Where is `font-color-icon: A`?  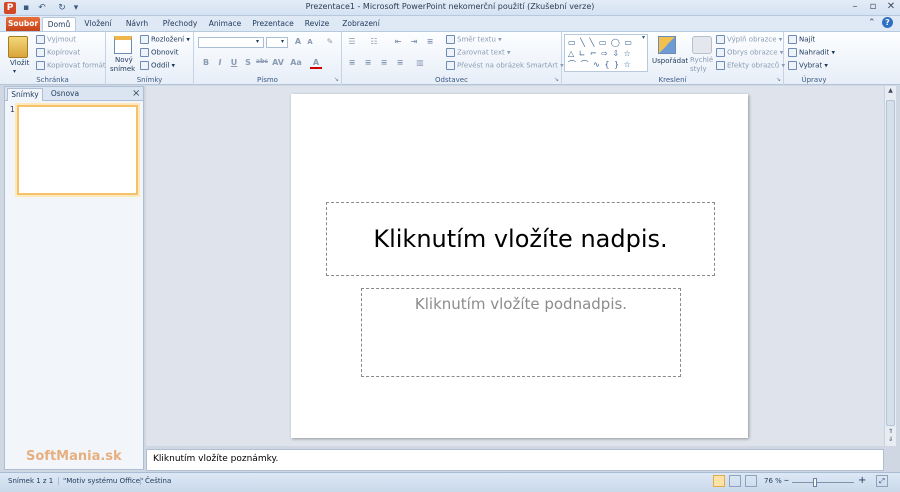
font-color-icon: A is located at coordinates (316, 63).